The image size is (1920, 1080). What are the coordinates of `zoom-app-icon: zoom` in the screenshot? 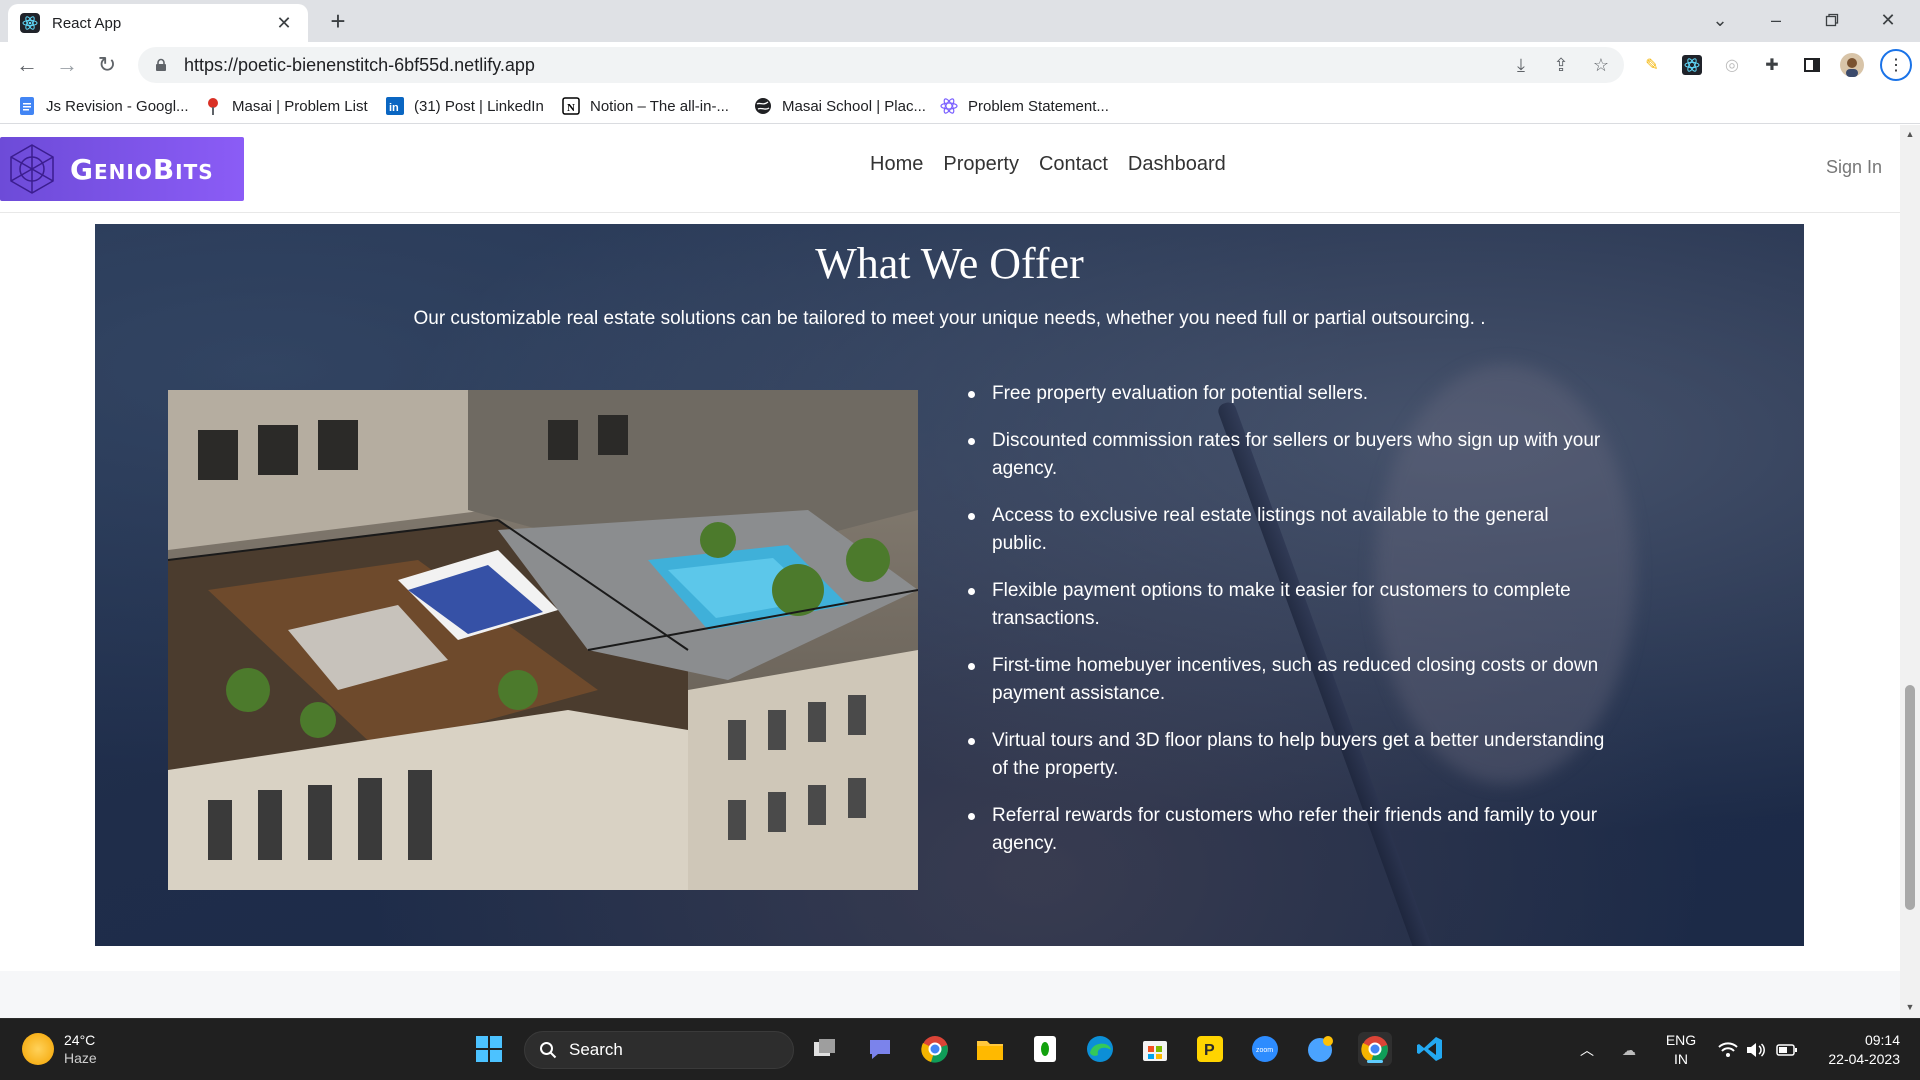 It's located at (1265, 1049).